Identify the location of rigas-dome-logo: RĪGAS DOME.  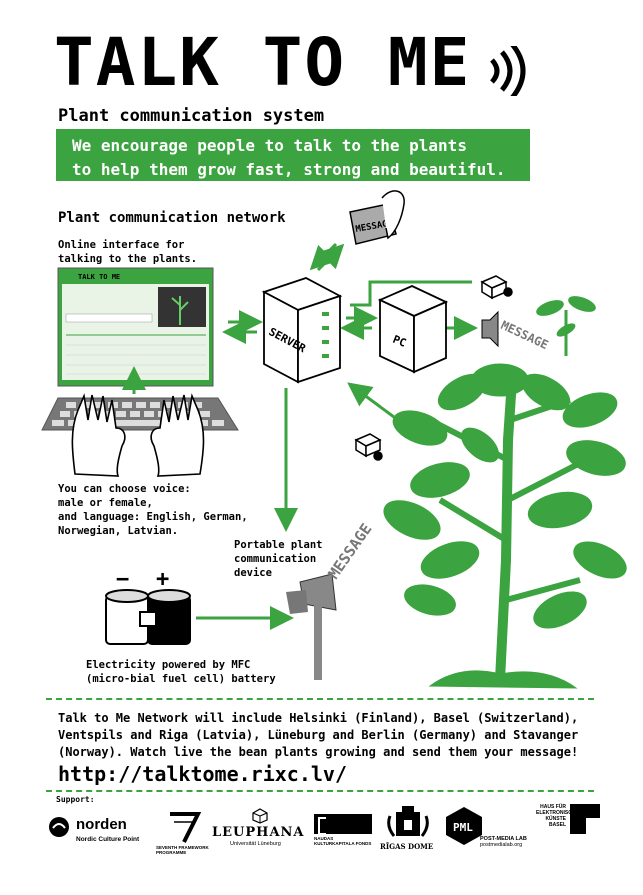
(408, 830).